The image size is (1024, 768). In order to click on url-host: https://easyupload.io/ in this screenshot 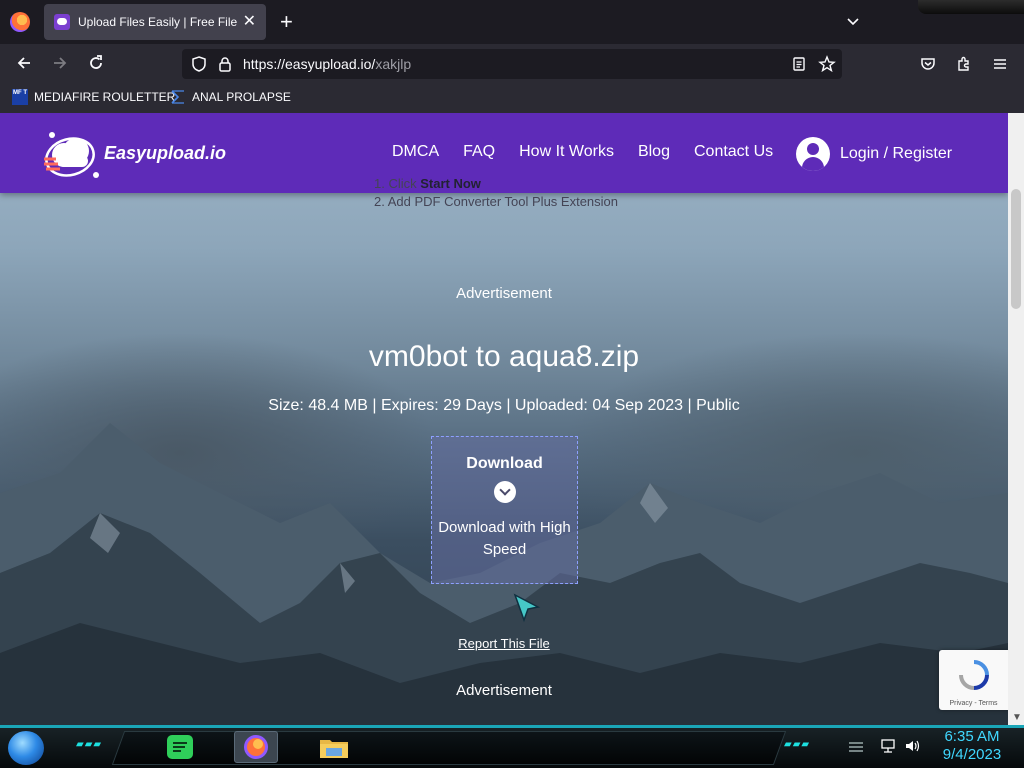, I will do `click(309, 64)`.